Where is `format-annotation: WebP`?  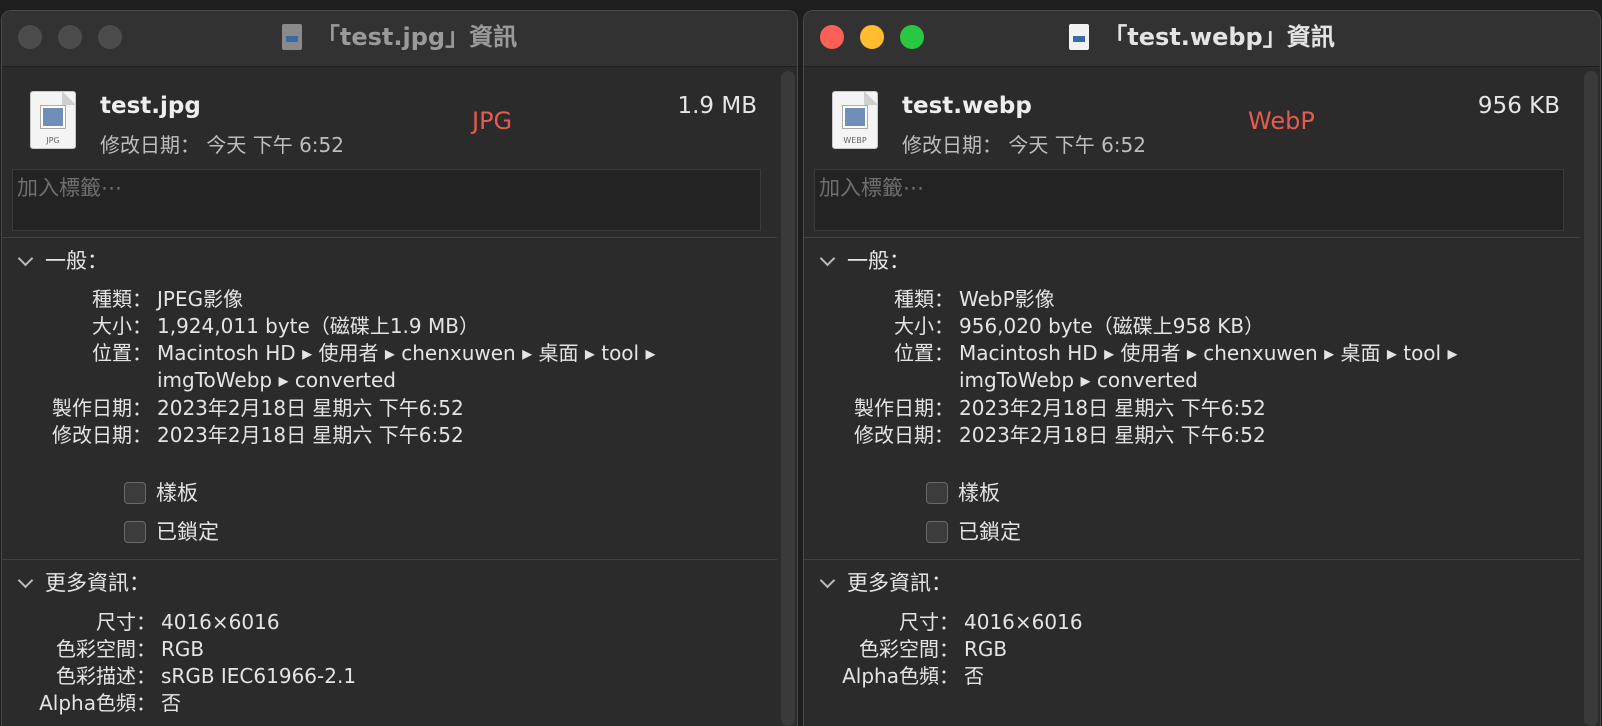
format-annotation: WebP is located at coordinates (1281, 121).